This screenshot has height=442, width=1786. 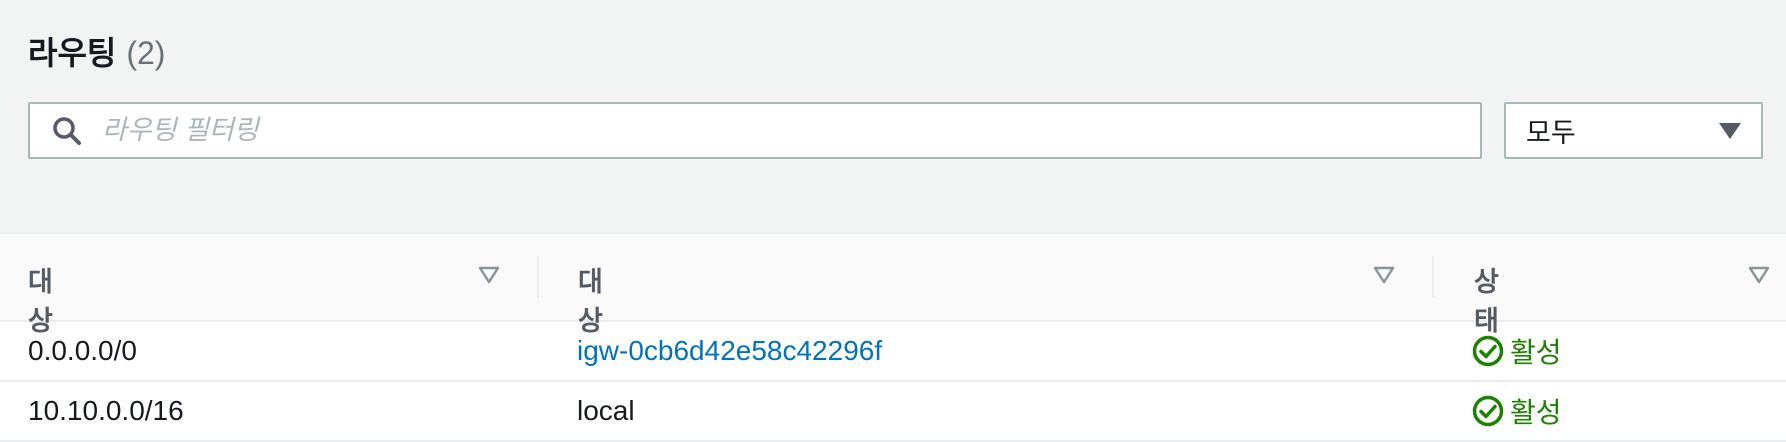 I want to click on target-link: igw-0cb6d42e58c42296f, so click(x=729, y=351).